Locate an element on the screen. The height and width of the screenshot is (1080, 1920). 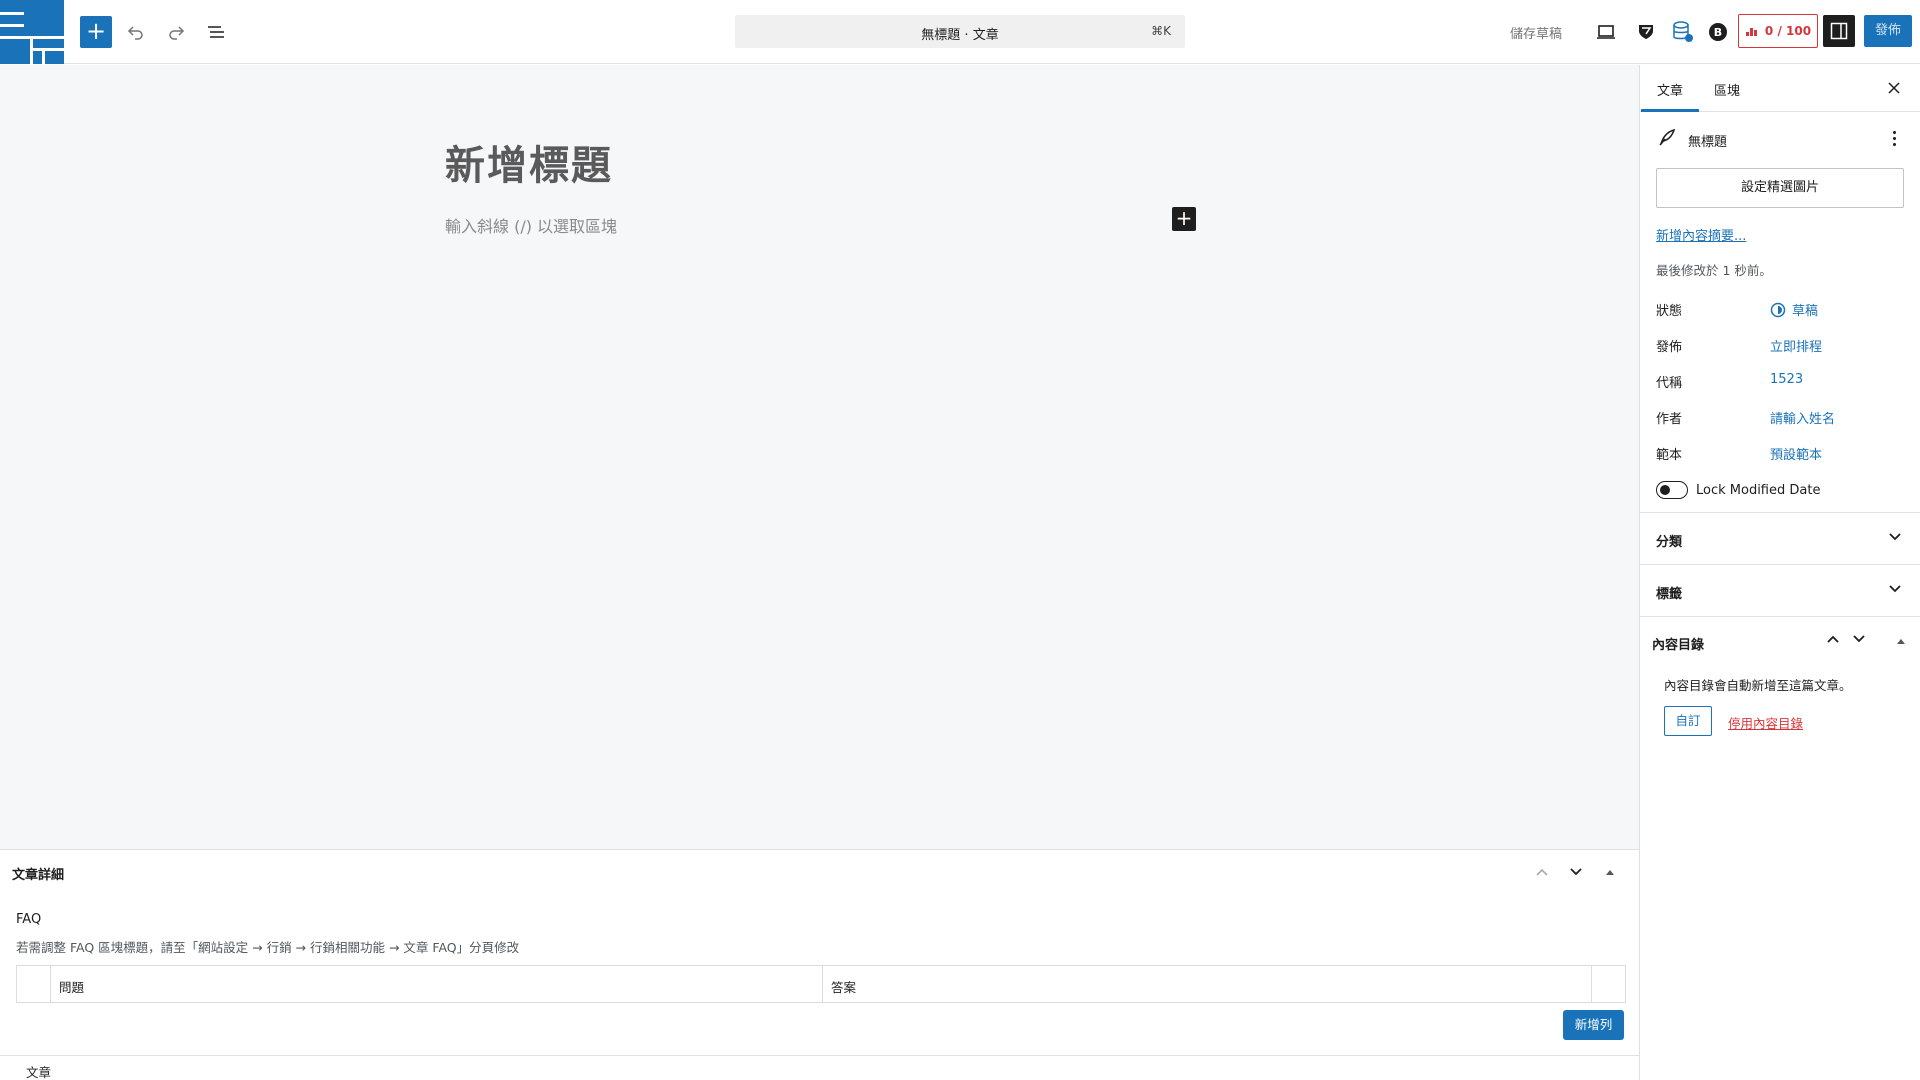
faq-table-action-cell is located at coordinates (1608, 984).